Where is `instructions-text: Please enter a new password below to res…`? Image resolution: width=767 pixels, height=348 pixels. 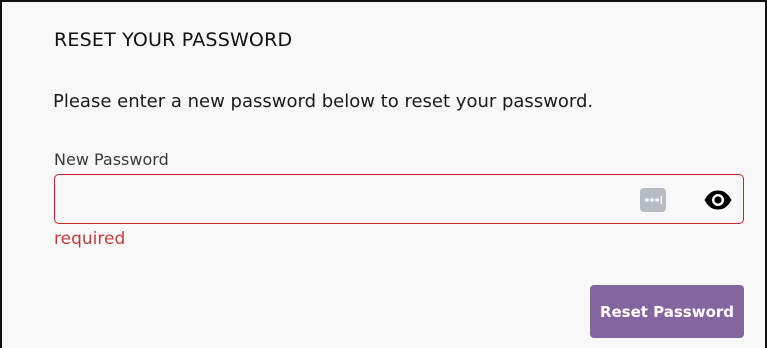
instructions-text: Please enter a new password below to res… is located at coordinates (323, 101).